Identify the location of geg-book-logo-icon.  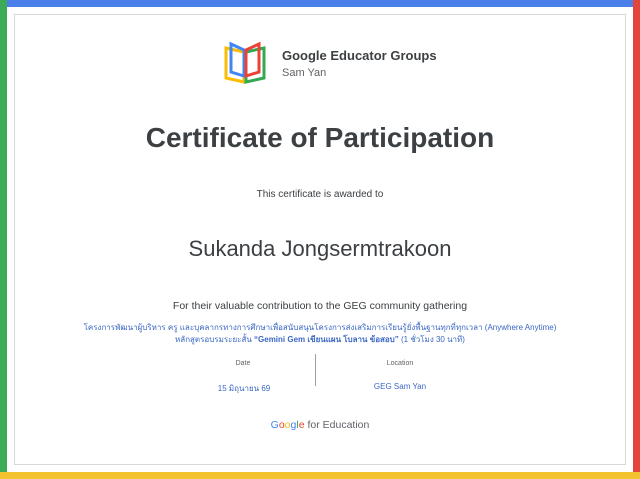
(245, 62).